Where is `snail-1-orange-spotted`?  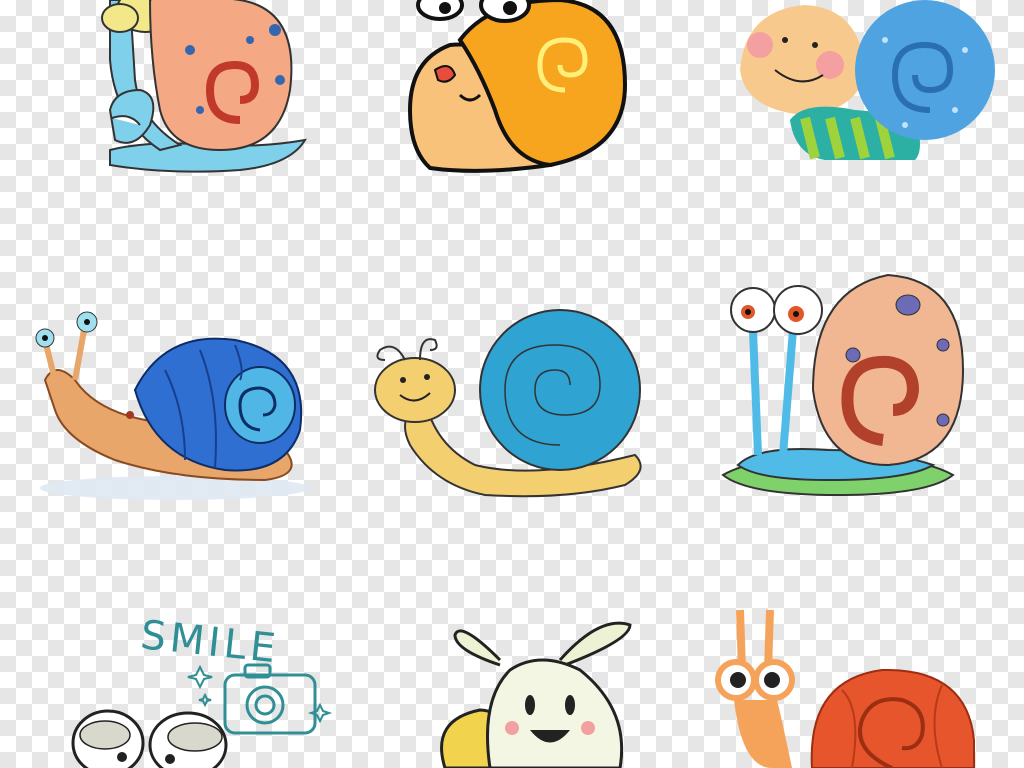 snail-1-orange-spotted is located at coordinates (204, 86).